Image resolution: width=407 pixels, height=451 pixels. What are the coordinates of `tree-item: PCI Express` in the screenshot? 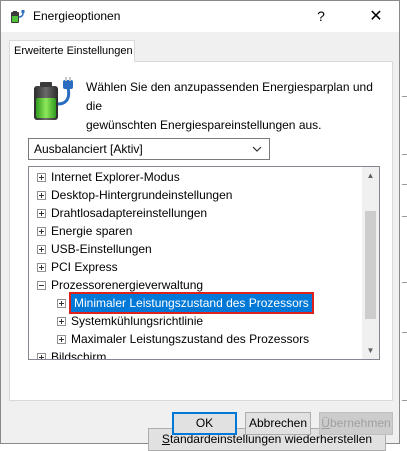 It's located at (198, 267).